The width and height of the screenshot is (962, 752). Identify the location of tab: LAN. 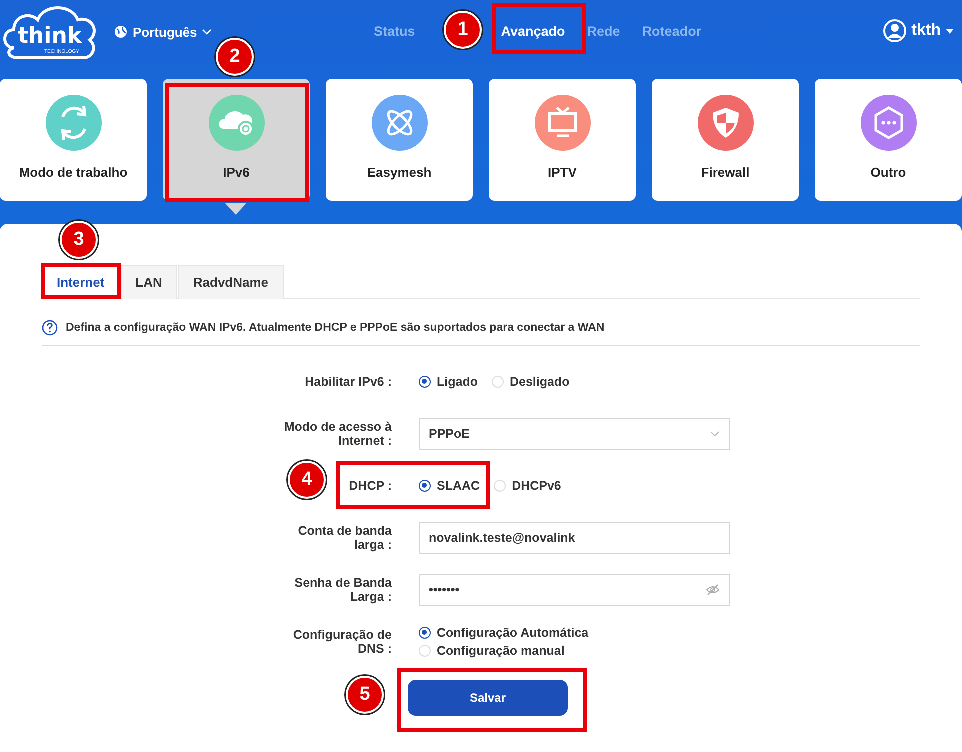
(149, 282).